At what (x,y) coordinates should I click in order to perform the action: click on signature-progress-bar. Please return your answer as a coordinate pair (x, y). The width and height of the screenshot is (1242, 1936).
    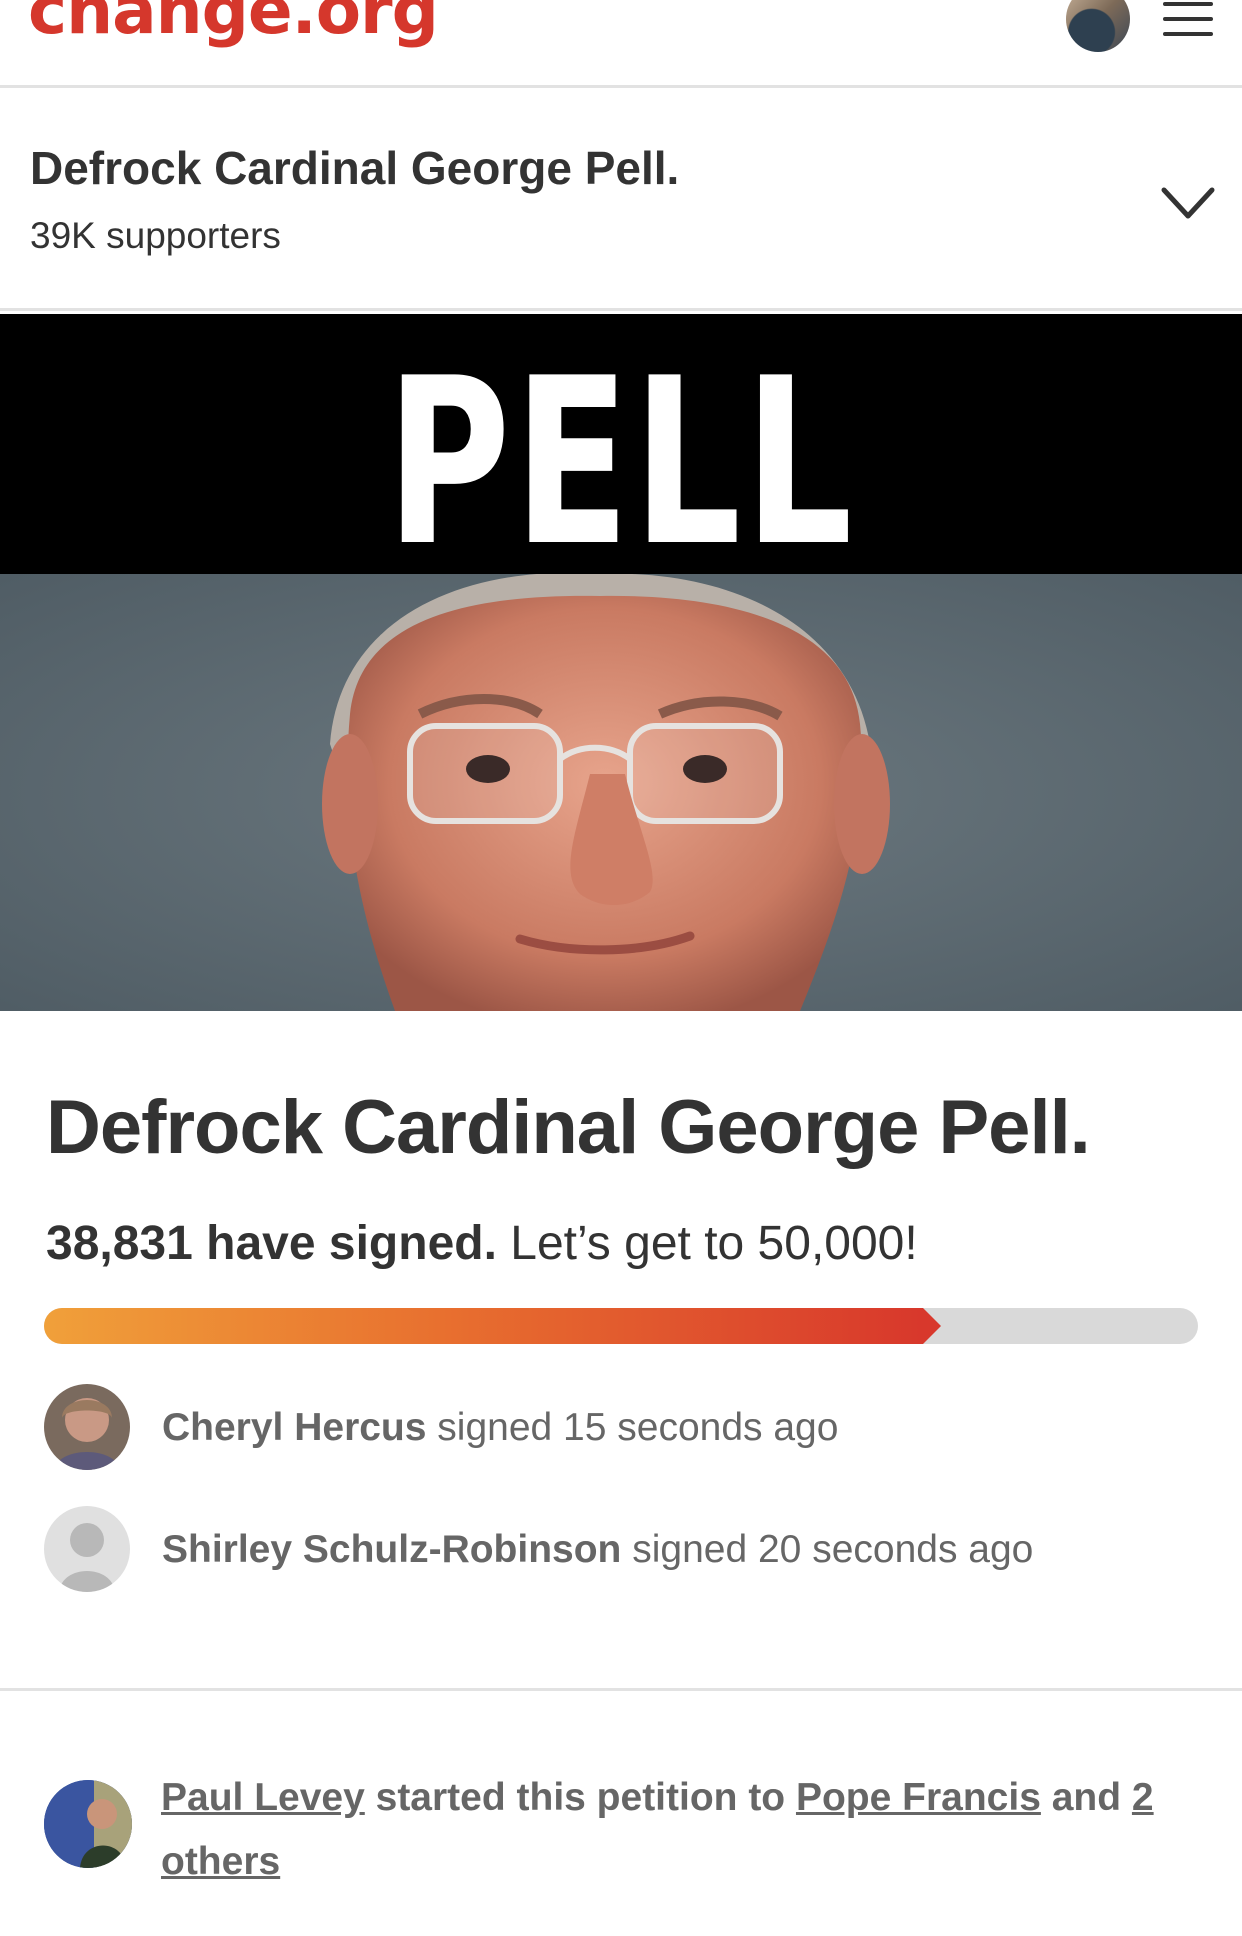
    Looking at the image, I should click on (621, 1326).